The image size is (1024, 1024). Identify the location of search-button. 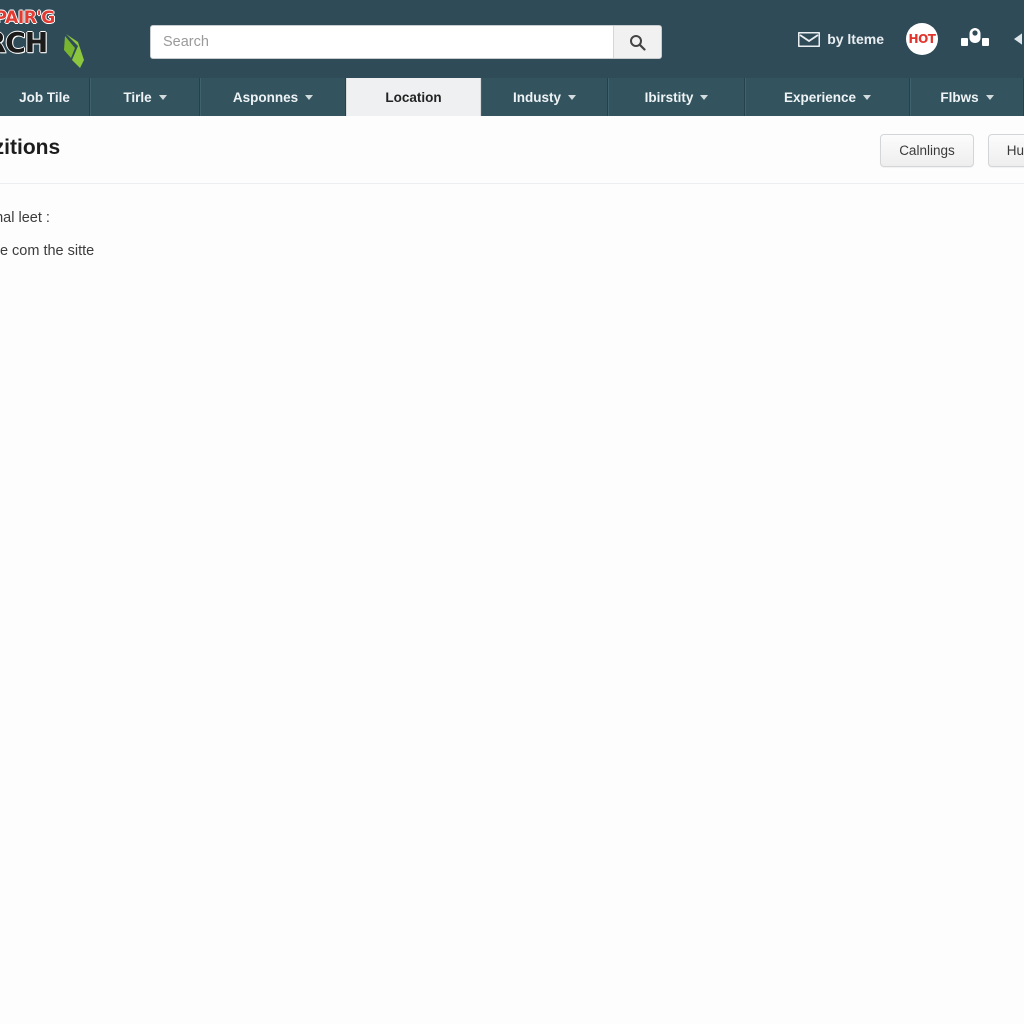
(637, 42).